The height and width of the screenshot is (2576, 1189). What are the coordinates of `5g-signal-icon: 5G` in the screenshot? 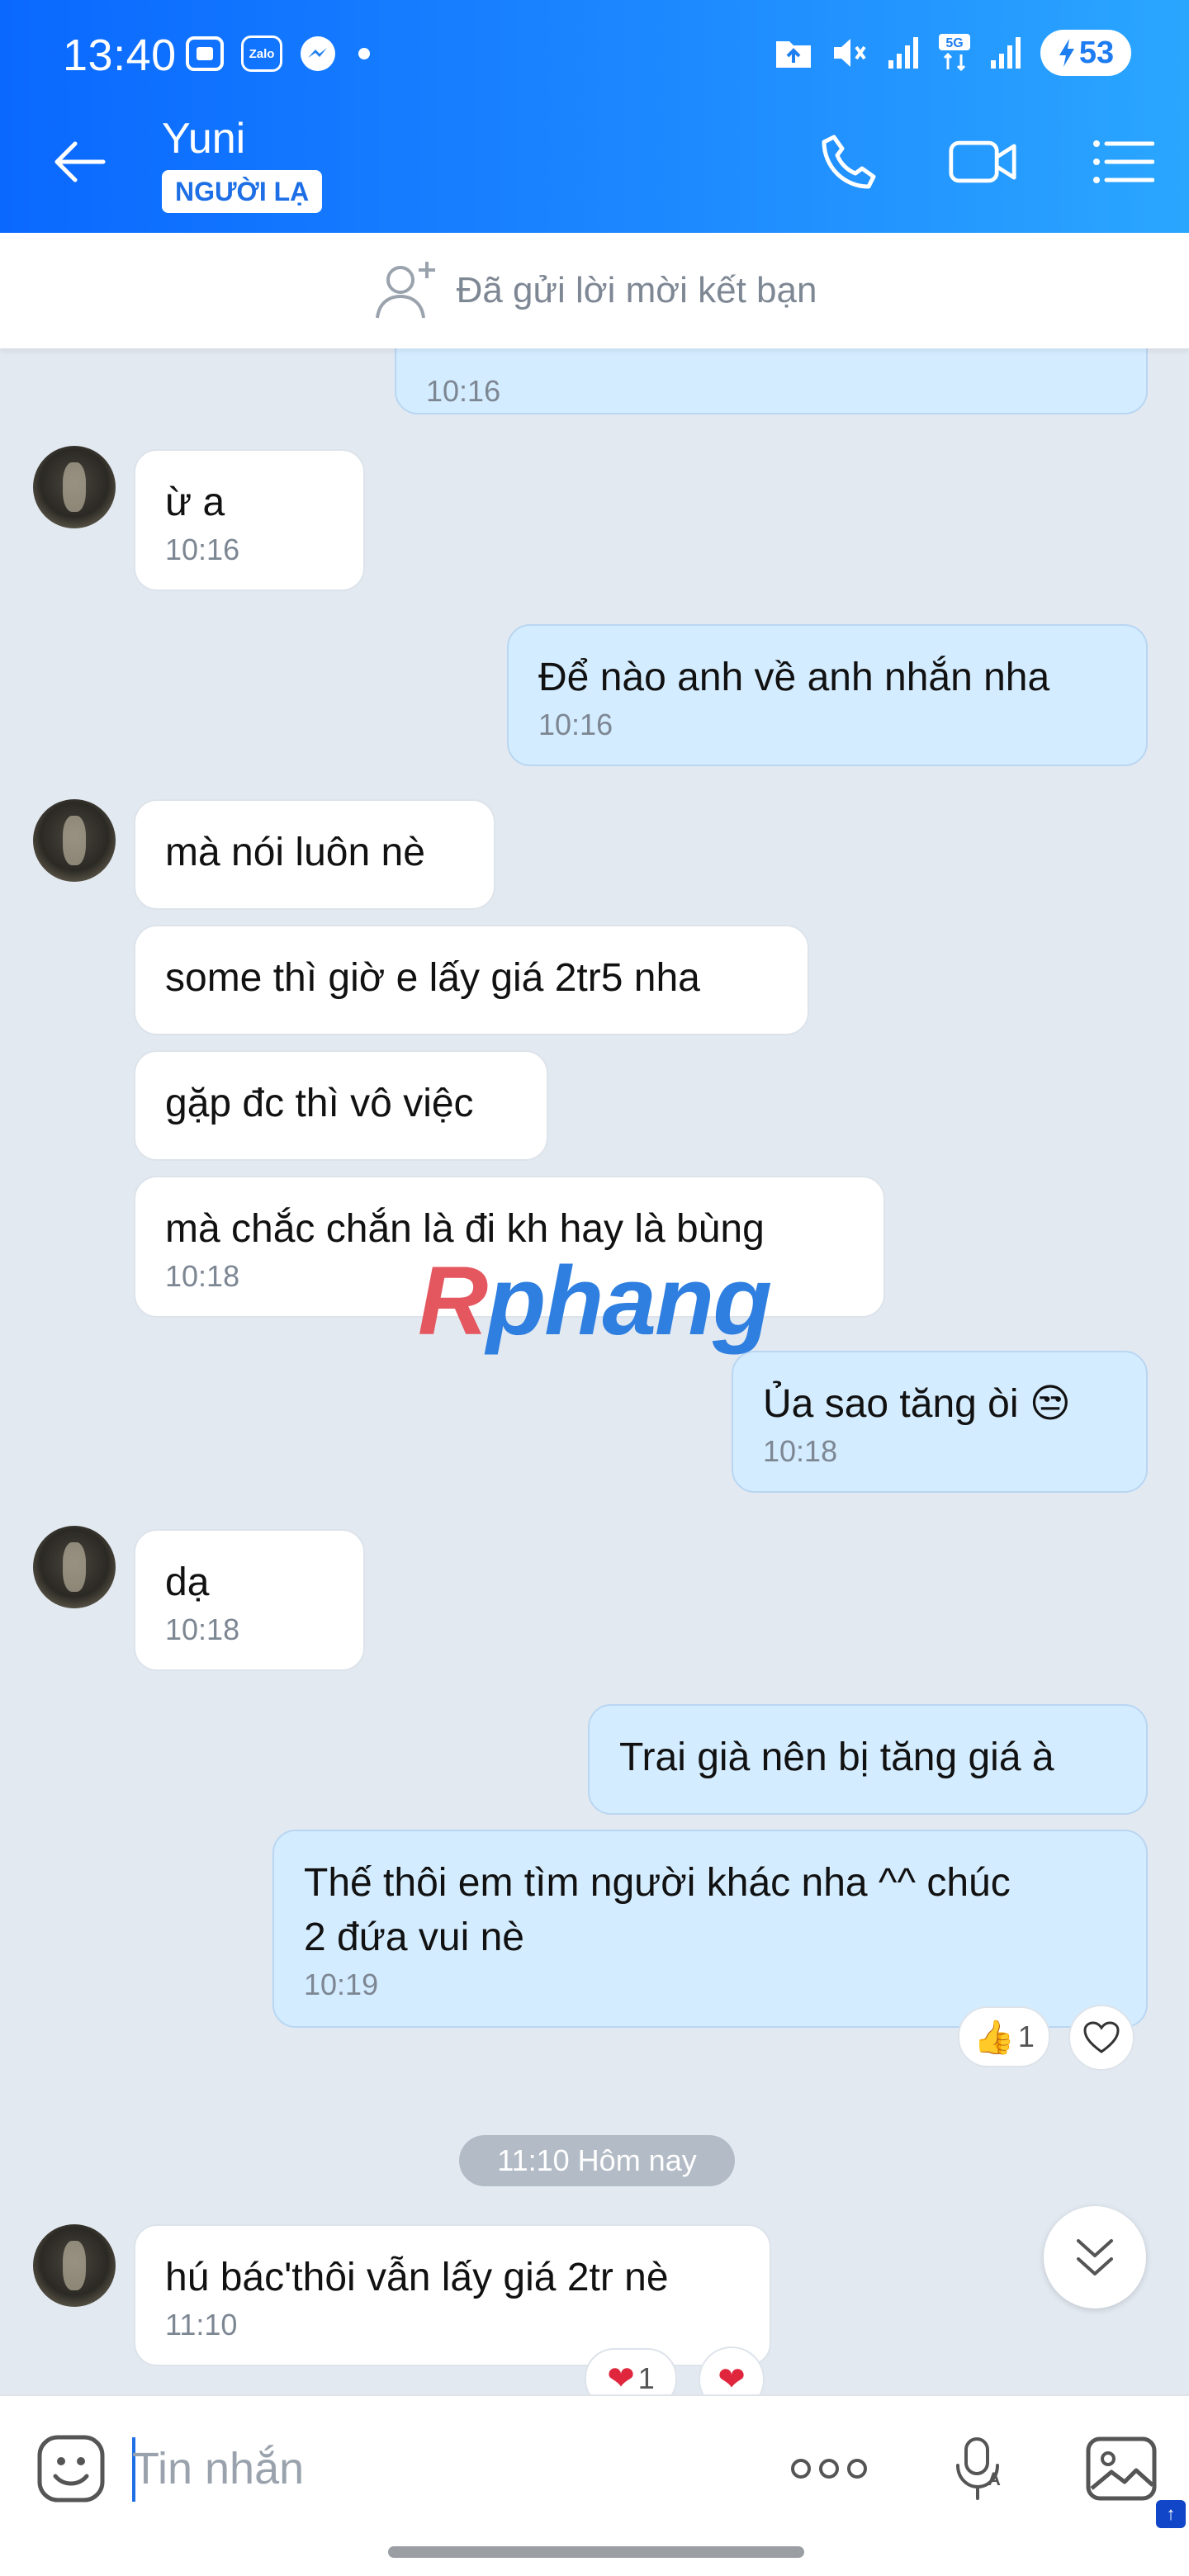 It's located at (954, 53).